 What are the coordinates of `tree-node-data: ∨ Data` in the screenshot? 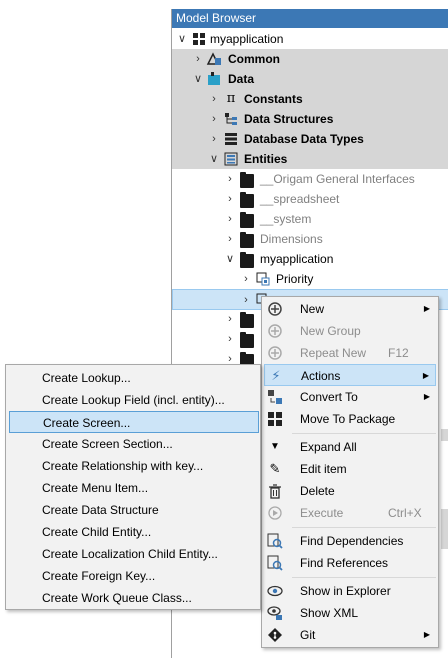 It's located at (310, 79).